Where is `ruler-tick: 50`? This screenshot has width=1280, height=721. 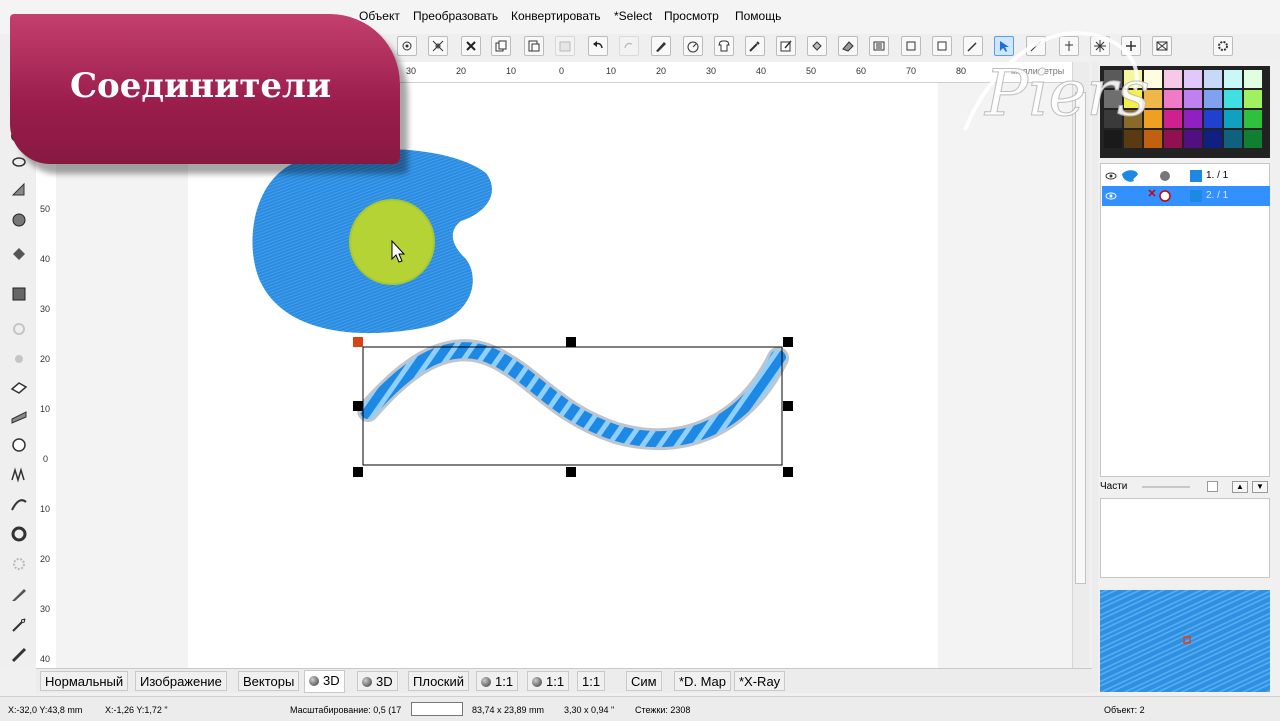
ruler-tick: 50 is located at coordinates (45, 209).